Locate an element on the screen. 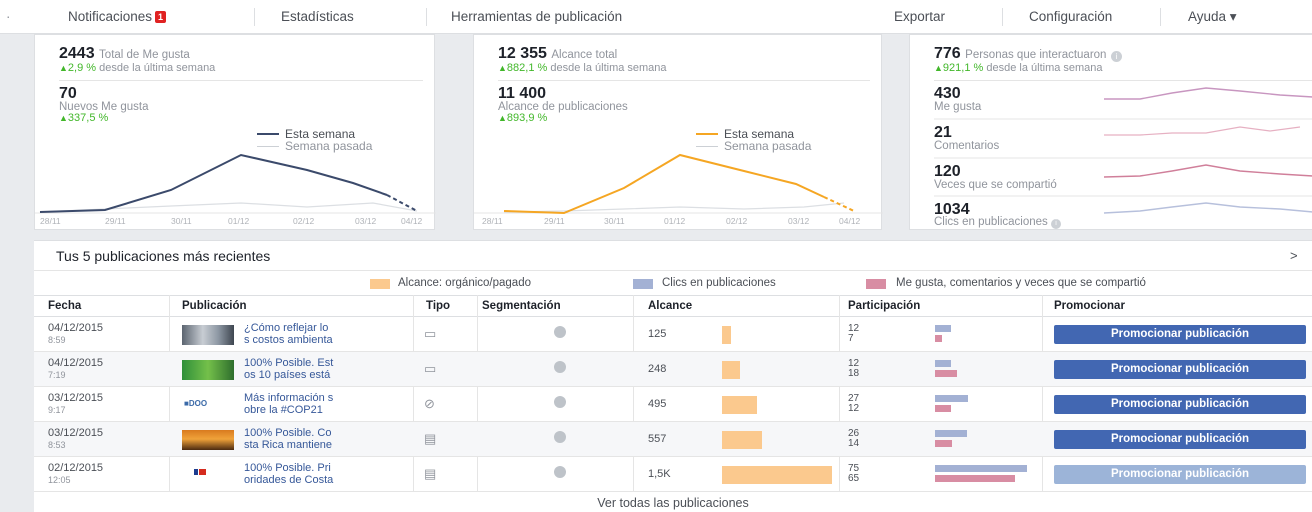  nav-stats: Estadísticas is located at coordinates (317, 16).